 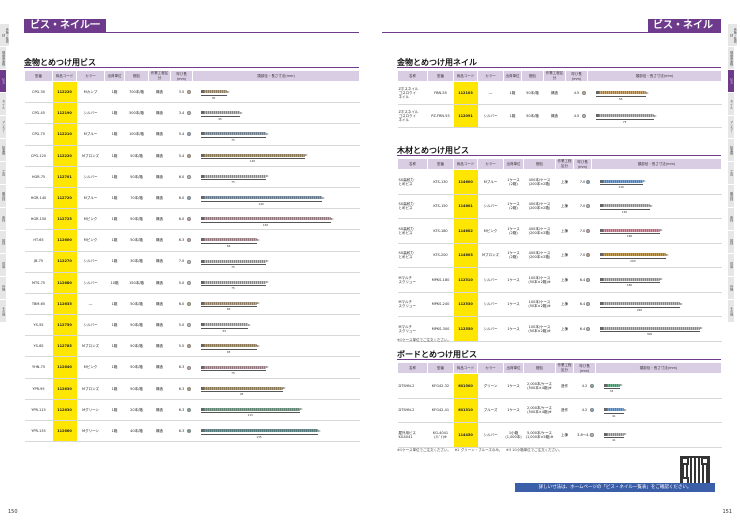 I want to click on cell-process: 上棟, so click(x=564, y=182).